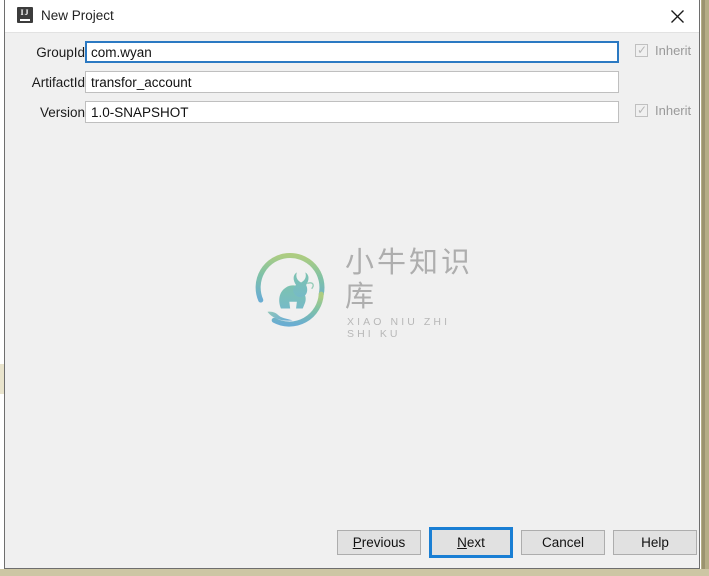  What do you see at coordinates (357, 542) in the screenshot?
I see `previous-button-mnemonic: P` at bounding box center [357, 542].